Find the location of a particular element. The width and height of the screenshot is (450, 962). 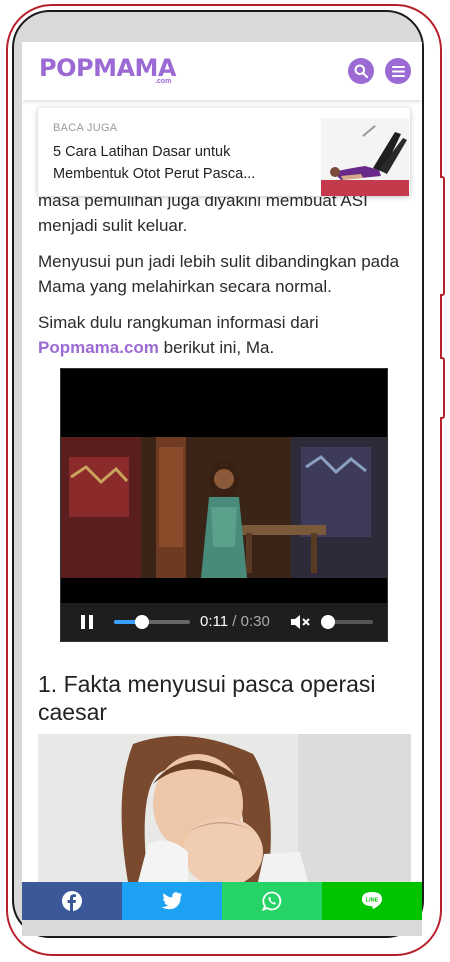

related-thumbnail is located at coordinates (365, 157).